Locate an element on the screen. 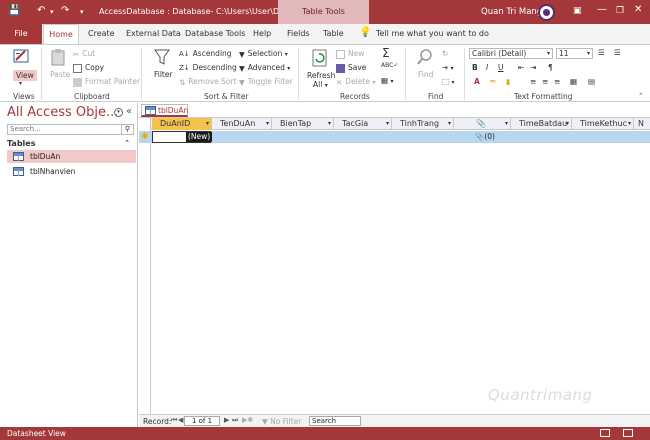  paste-icon is located at coordinates (59, 57).